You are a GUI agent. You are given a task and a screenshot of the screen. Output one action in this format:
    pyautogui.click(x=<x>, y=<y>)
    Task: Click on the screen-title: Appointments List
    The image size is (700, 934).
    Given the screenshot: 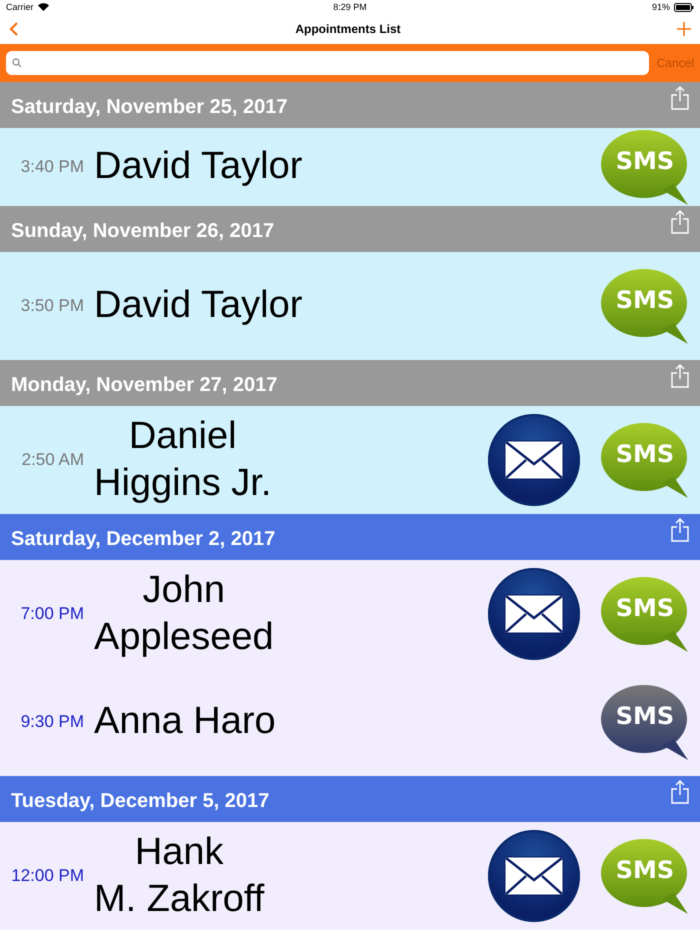 What is the action you would take?
    pyautogui.click(x=348, y=29)
    